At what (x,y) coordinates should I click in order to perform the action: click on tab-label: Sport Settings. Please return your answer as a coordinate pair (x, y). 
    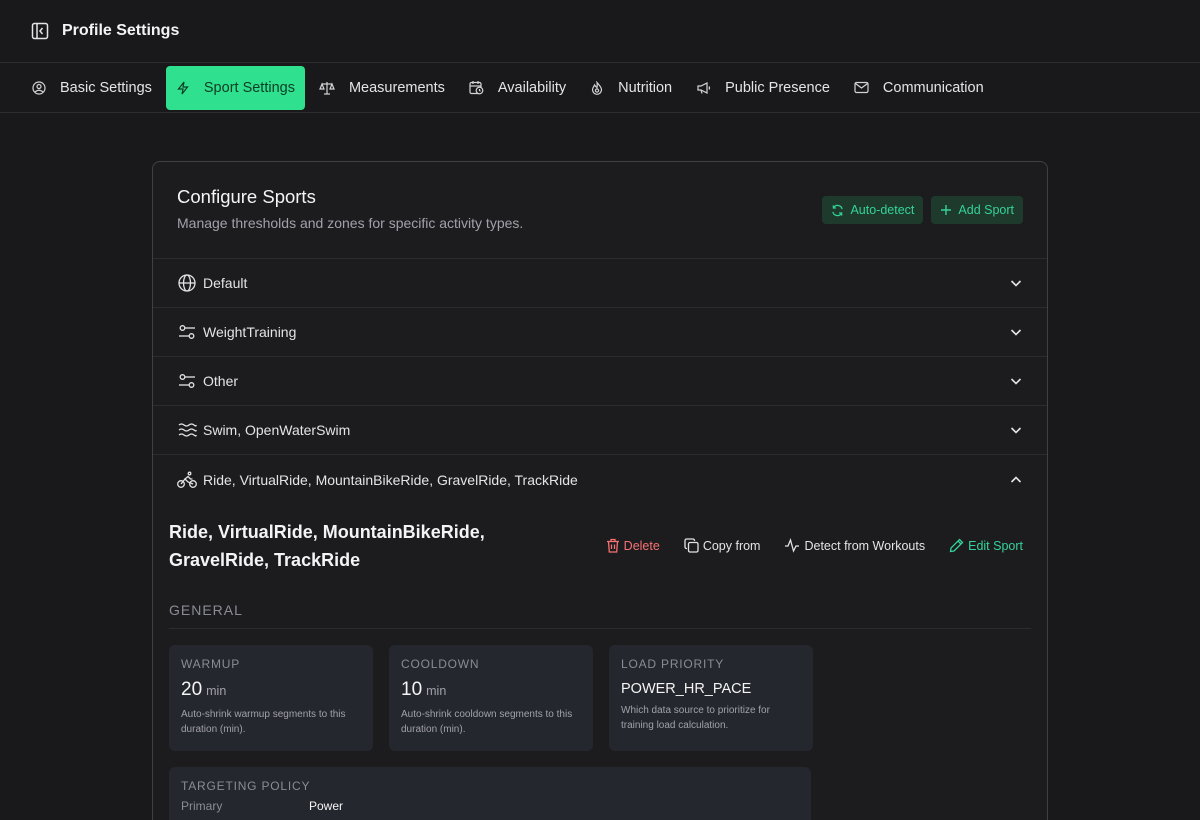
    Looking at the image, I should click on (249, 87).